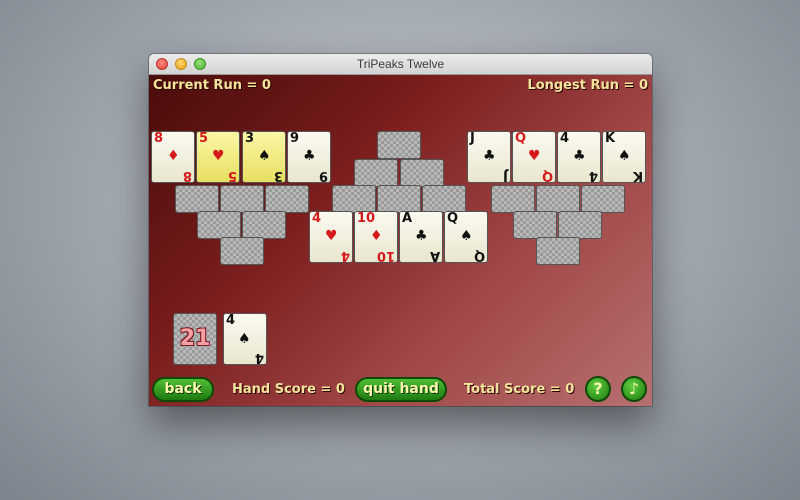 This screenshot has width=800, height=500. I want to click on stock-count: 21, so click(195, 338).